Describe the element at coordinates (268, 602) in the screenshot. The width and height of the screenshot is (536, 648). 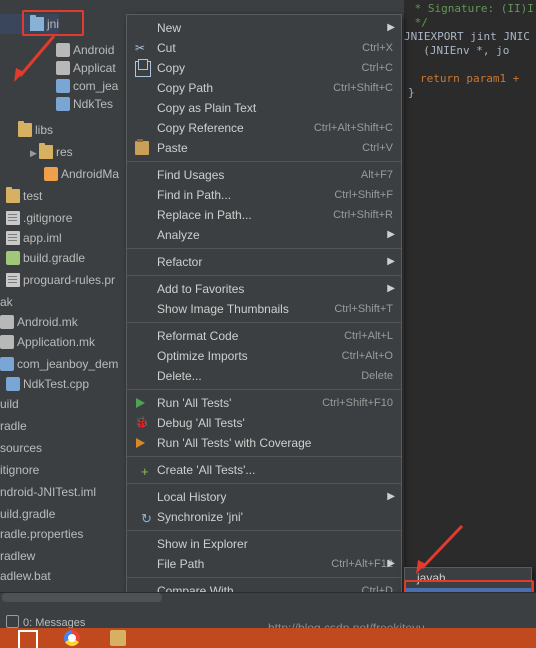
I see `horizontal-scrollbar-area` at that location.